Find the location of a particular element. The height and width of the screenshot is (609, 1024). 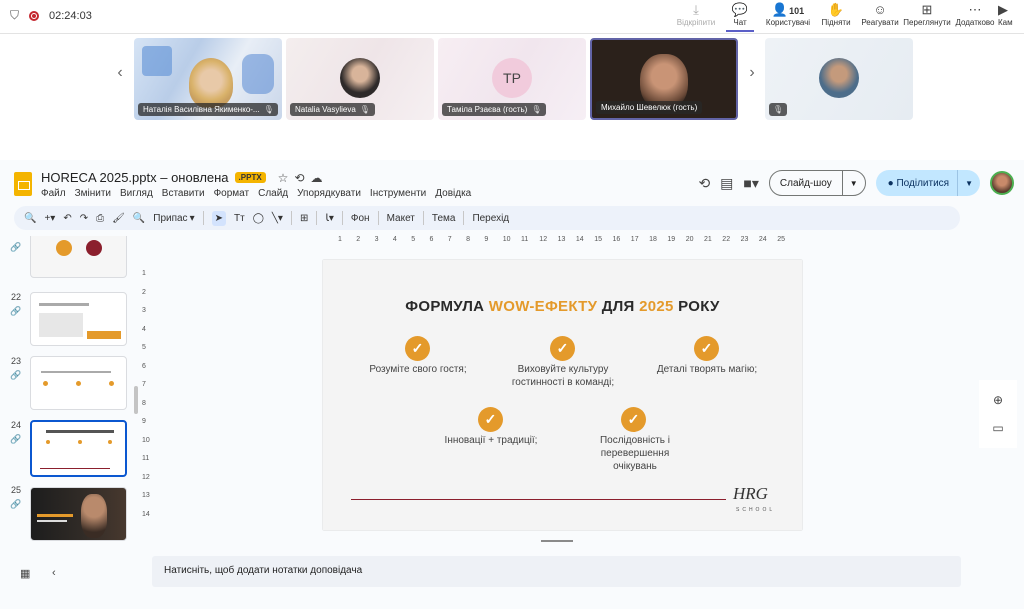

input-tools-icon: Ꙇ▾ is located at coordinates (329, 218).